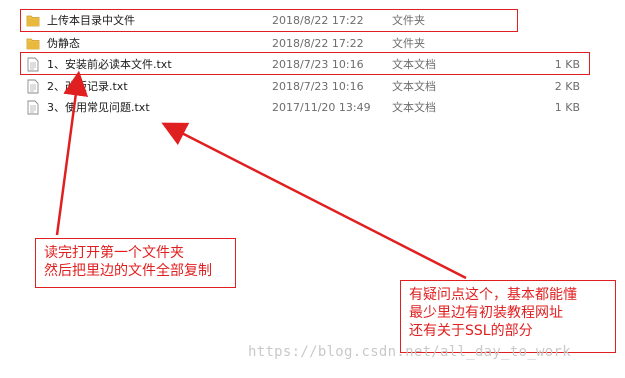  I want to click on annotation-note-left: 读完打开第一个文件夹 然后把里边的文件全部复制, so click(135, 263).